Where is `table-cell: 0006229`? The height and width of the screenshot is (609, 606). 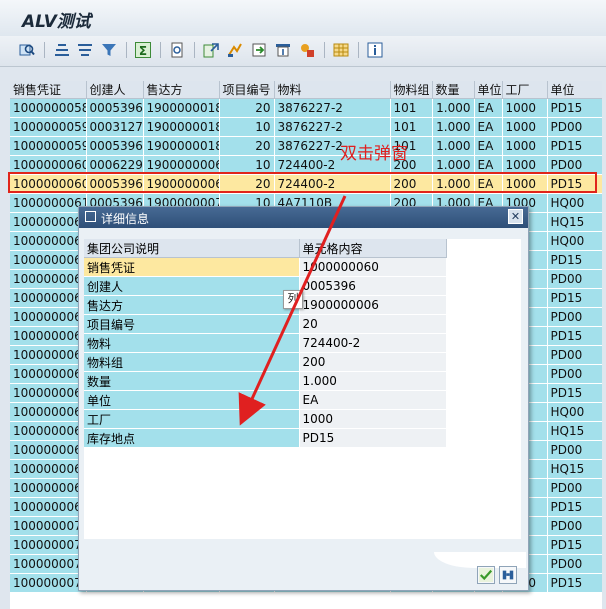
table-cell: 0006229 is located at coordinates (115, 165).